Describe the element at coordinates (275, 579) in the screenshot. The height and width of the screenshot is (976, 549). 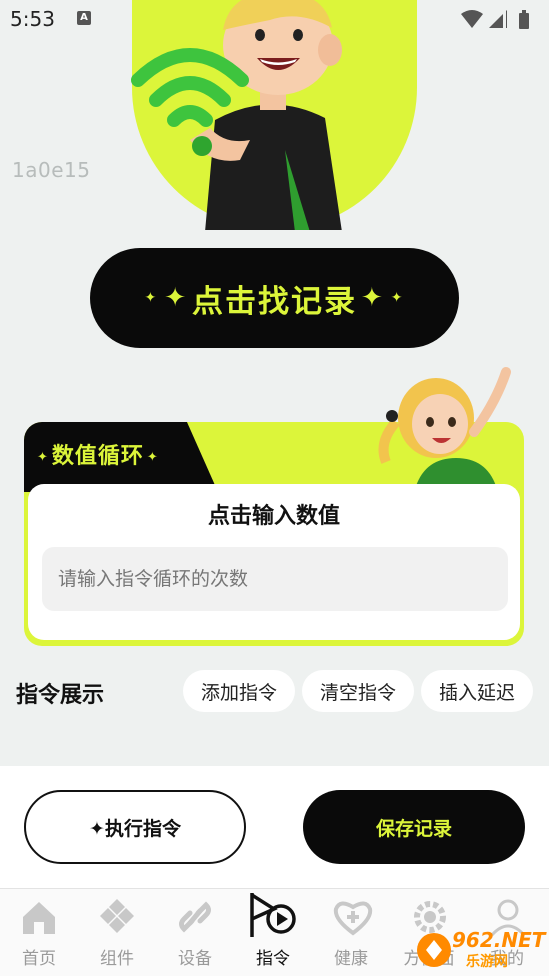
I see `loop-count-input` at that location.